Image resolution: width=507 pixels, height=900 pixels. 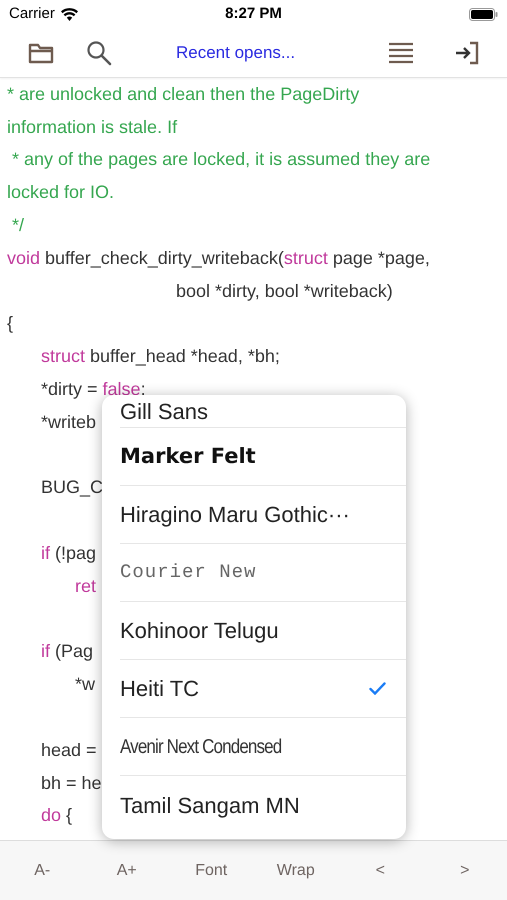 I want to click on toolbar-button: Font, so click(x=211, y=870).